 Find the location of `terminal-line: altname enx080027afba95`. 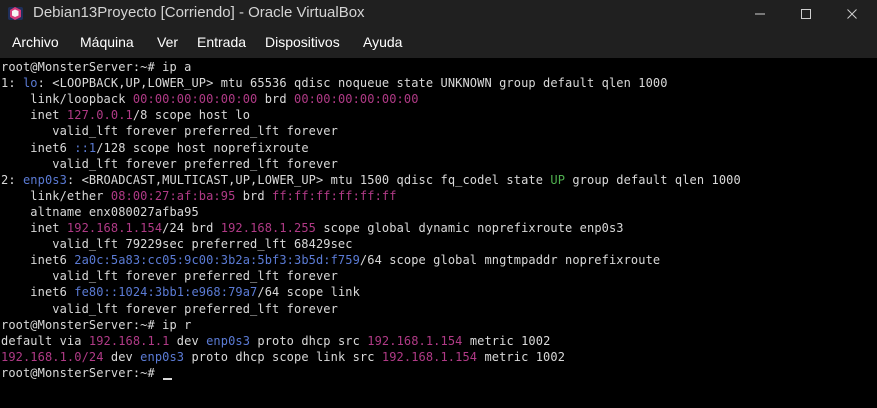

terminal-line: altname enx080027afba95 is located at coordinates (100, 212).